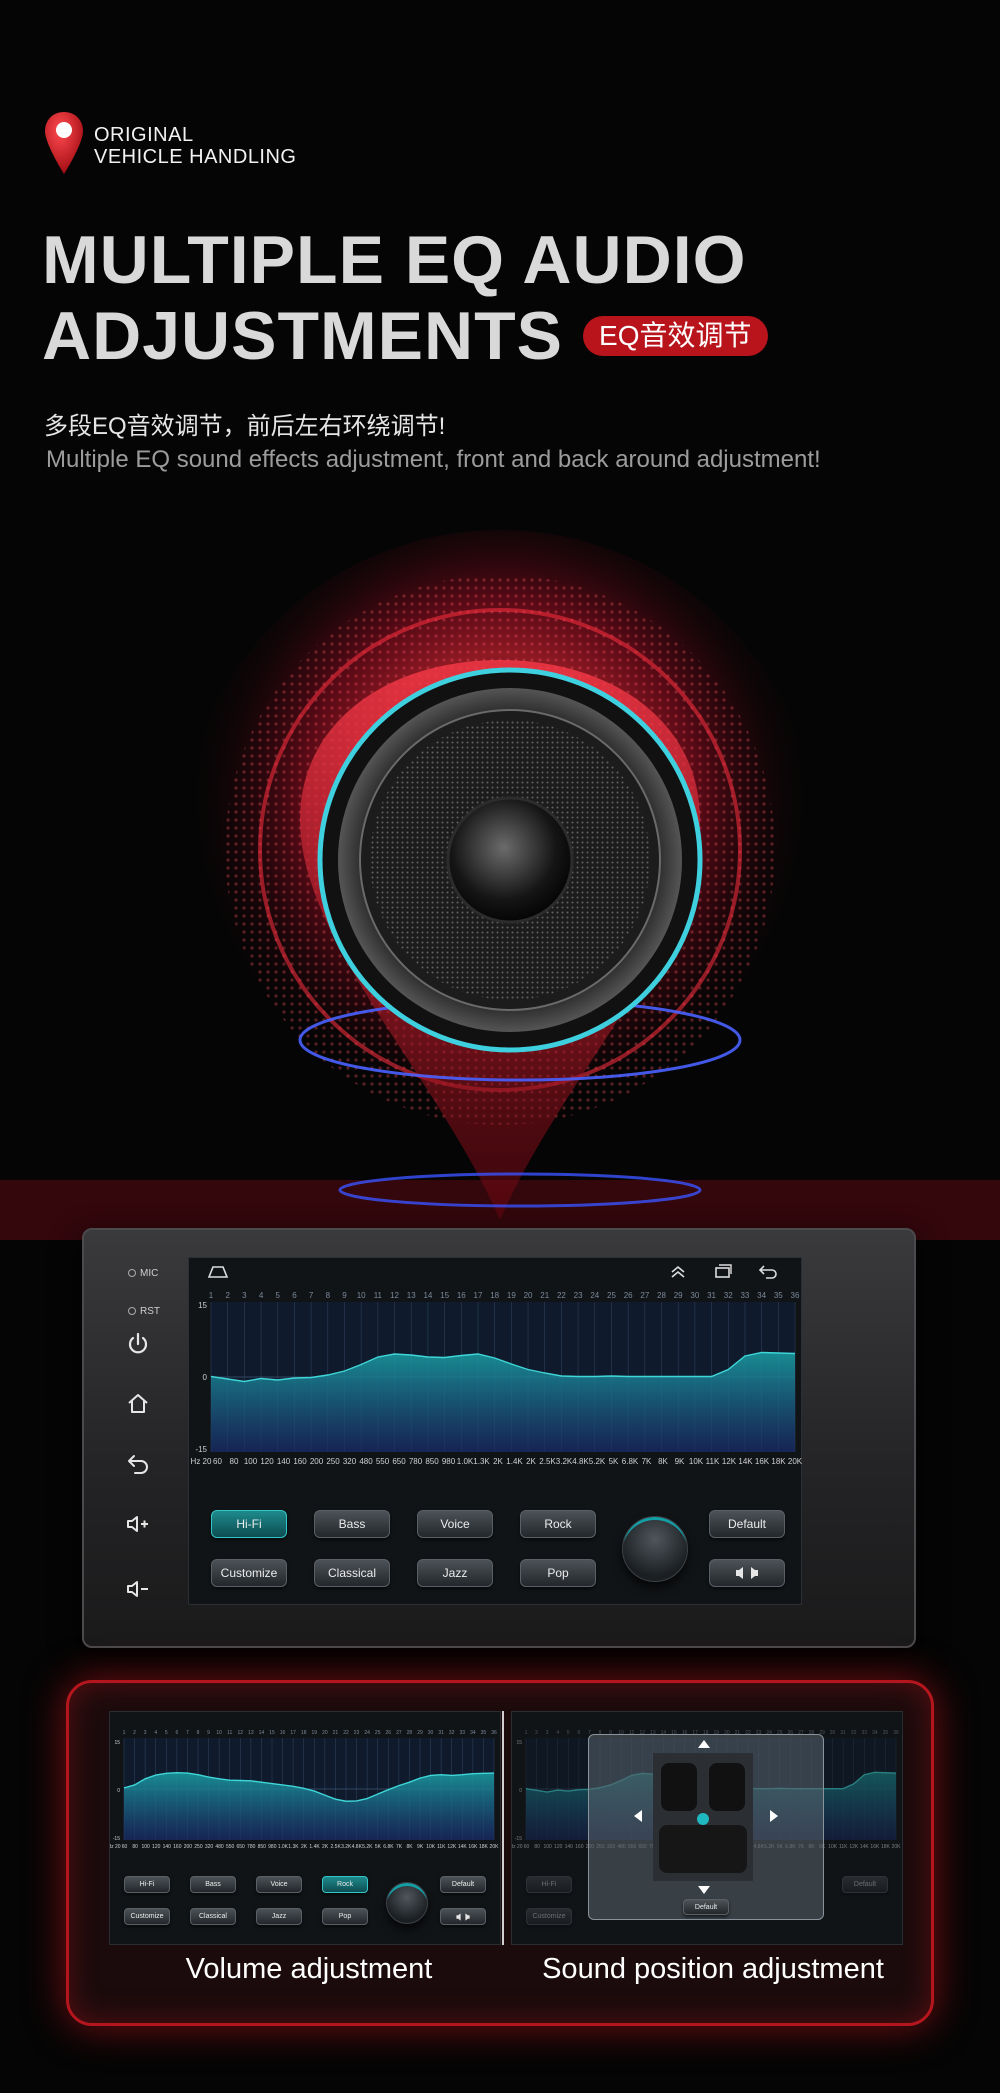  I want to click on mini-voice-button: Voice, so click(279, 1884).